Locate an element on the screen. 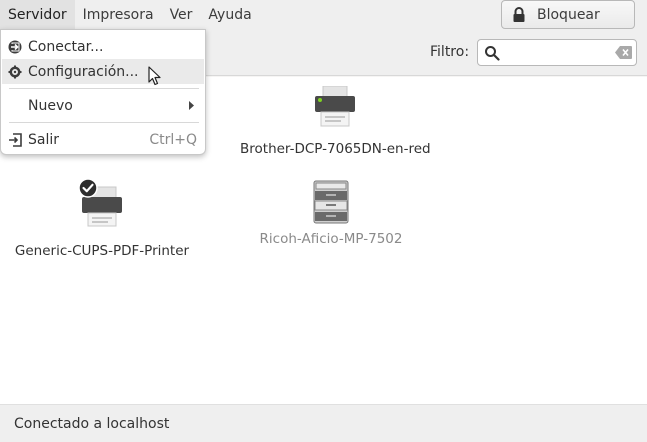  printer-item-generic-cups-pdf: Generic-CUPS-PDF-Printer is located at coordinates (102, 218).